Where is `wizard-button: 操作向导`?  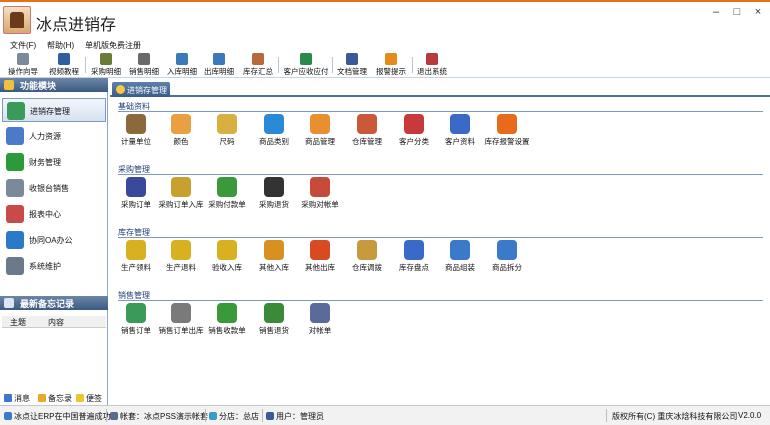 wizard-button: 操作向导 is located at coordinates (23, 65).